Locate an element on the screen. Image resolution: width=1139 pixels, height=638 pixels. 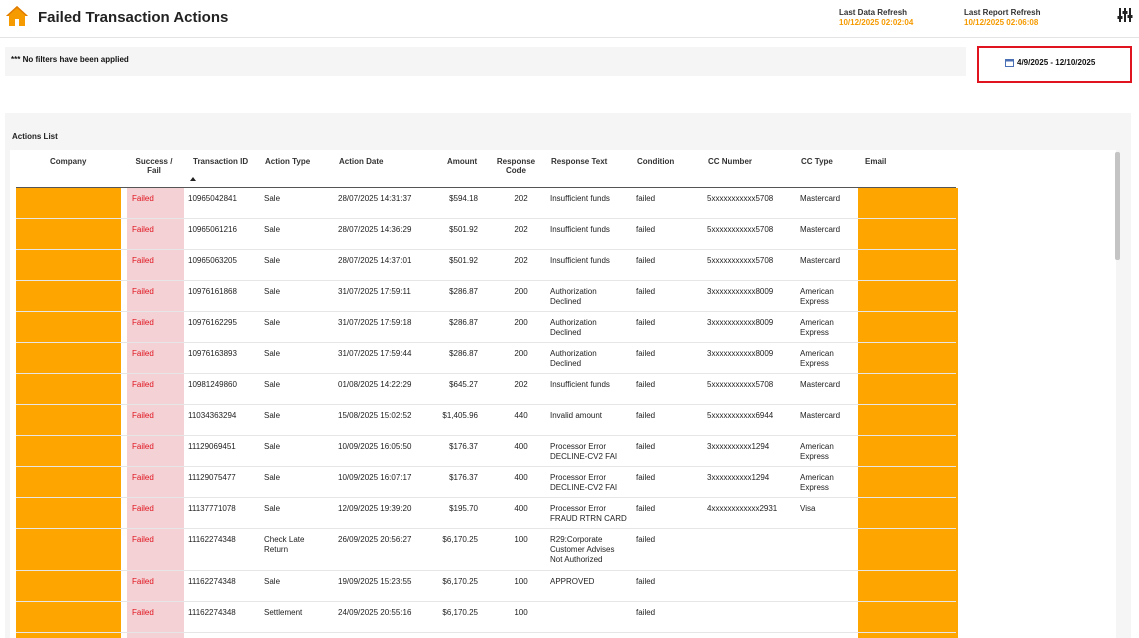
report-refresh-label: Last Report Refresh is located at coordinates (1002, 12).